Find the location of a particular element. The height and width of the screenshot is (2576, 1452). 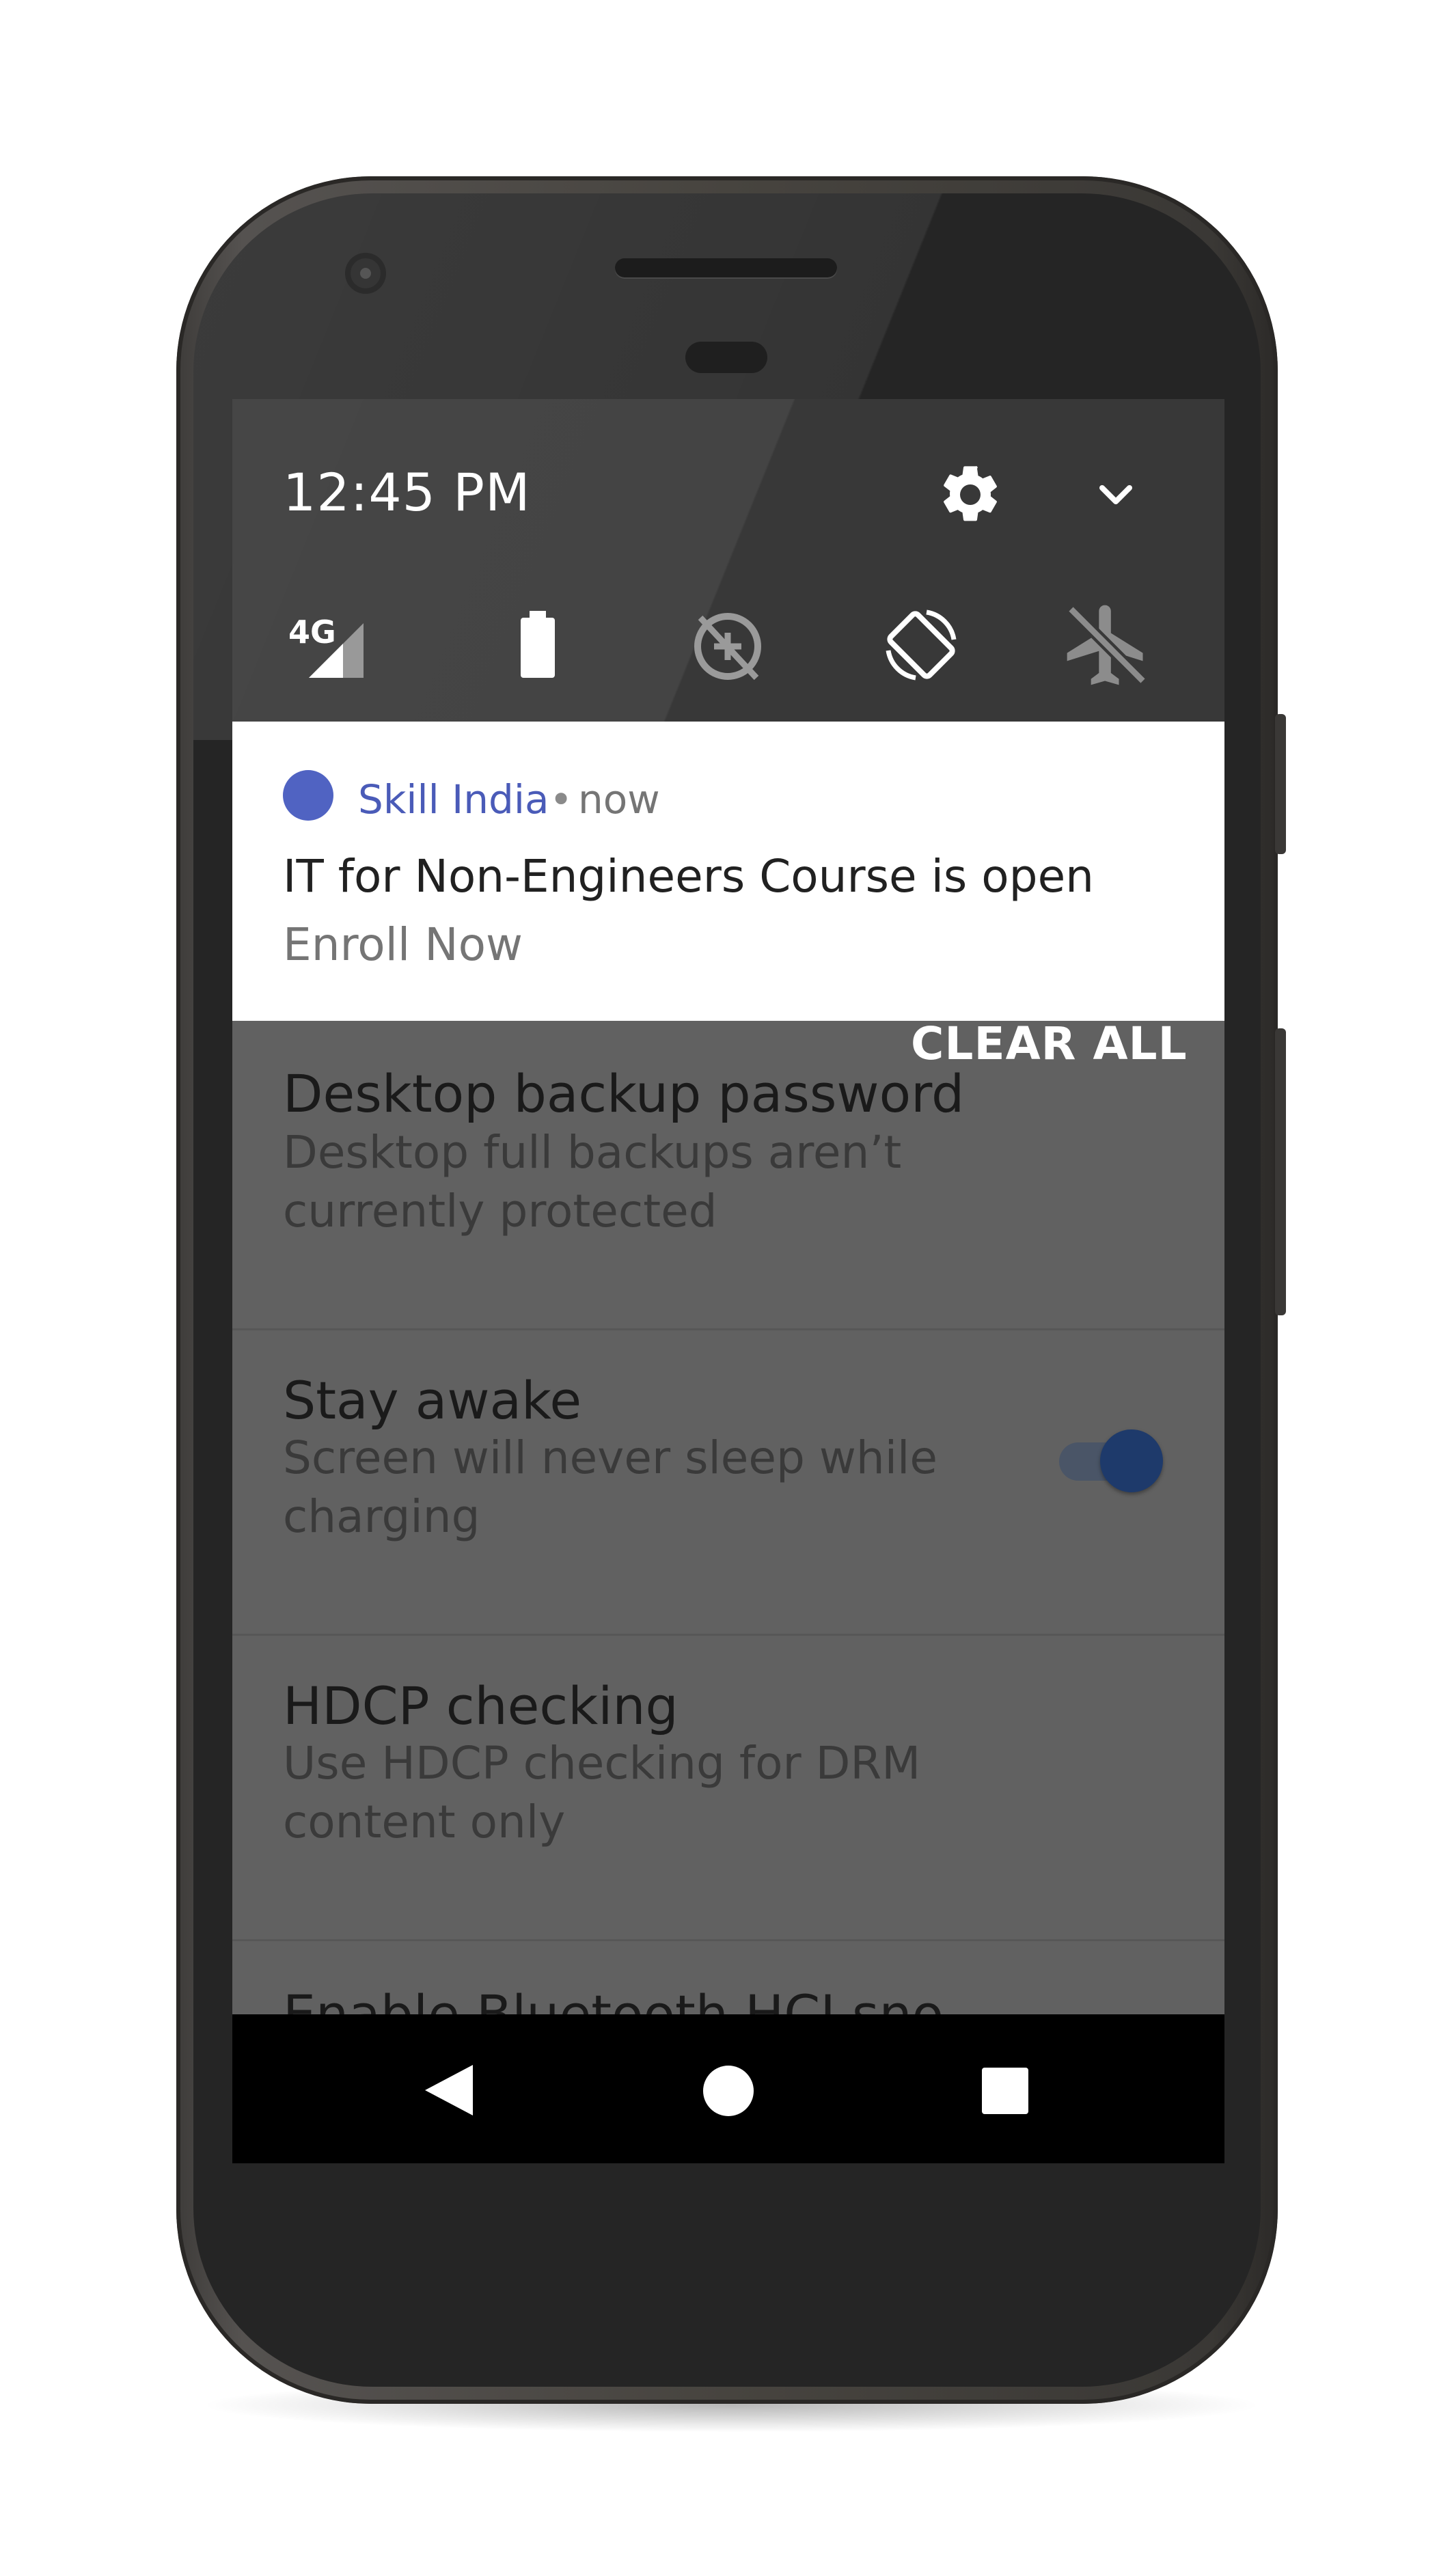

home-icon is located at coordinates (728, 2091).